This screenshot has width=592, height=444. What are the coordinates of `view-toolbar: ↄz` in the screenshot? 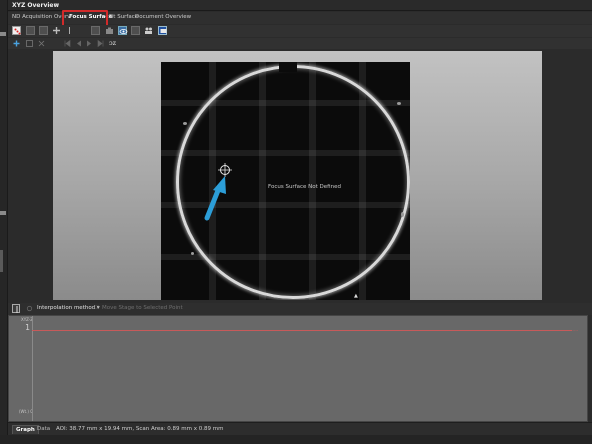 It's located at (300, 43).